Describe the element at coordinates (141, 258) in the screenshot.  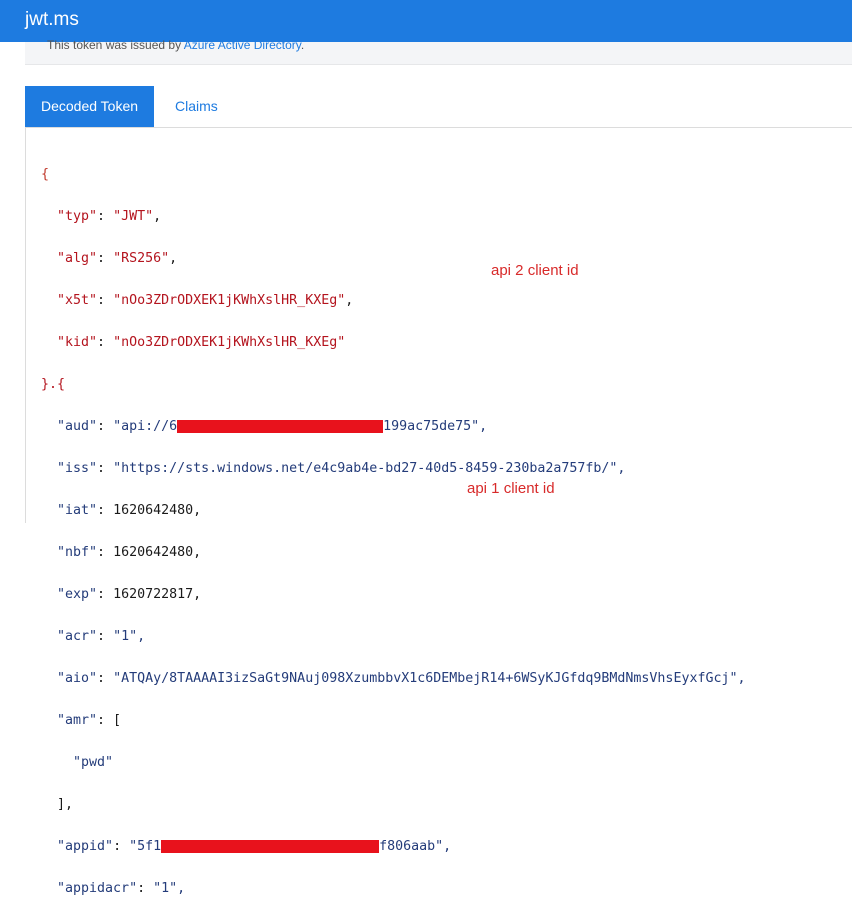
I see `value-alg: "RS256"` at that location.